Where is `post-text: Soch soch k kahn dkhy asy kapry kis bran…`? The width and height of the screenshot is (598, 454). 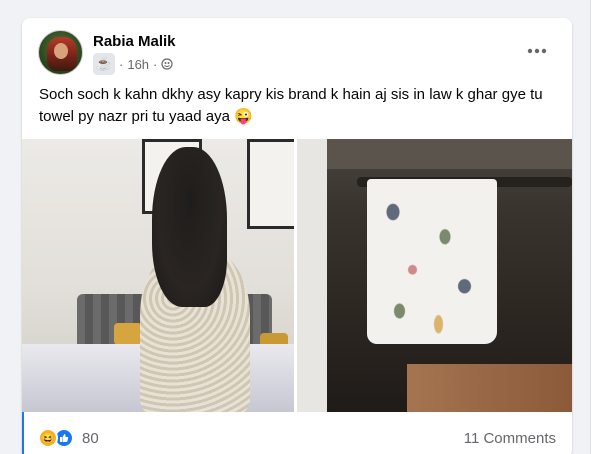
post-text: Soch soch k kahn dkhy asy kapry kis bran… is located at coordinates (291, 105).